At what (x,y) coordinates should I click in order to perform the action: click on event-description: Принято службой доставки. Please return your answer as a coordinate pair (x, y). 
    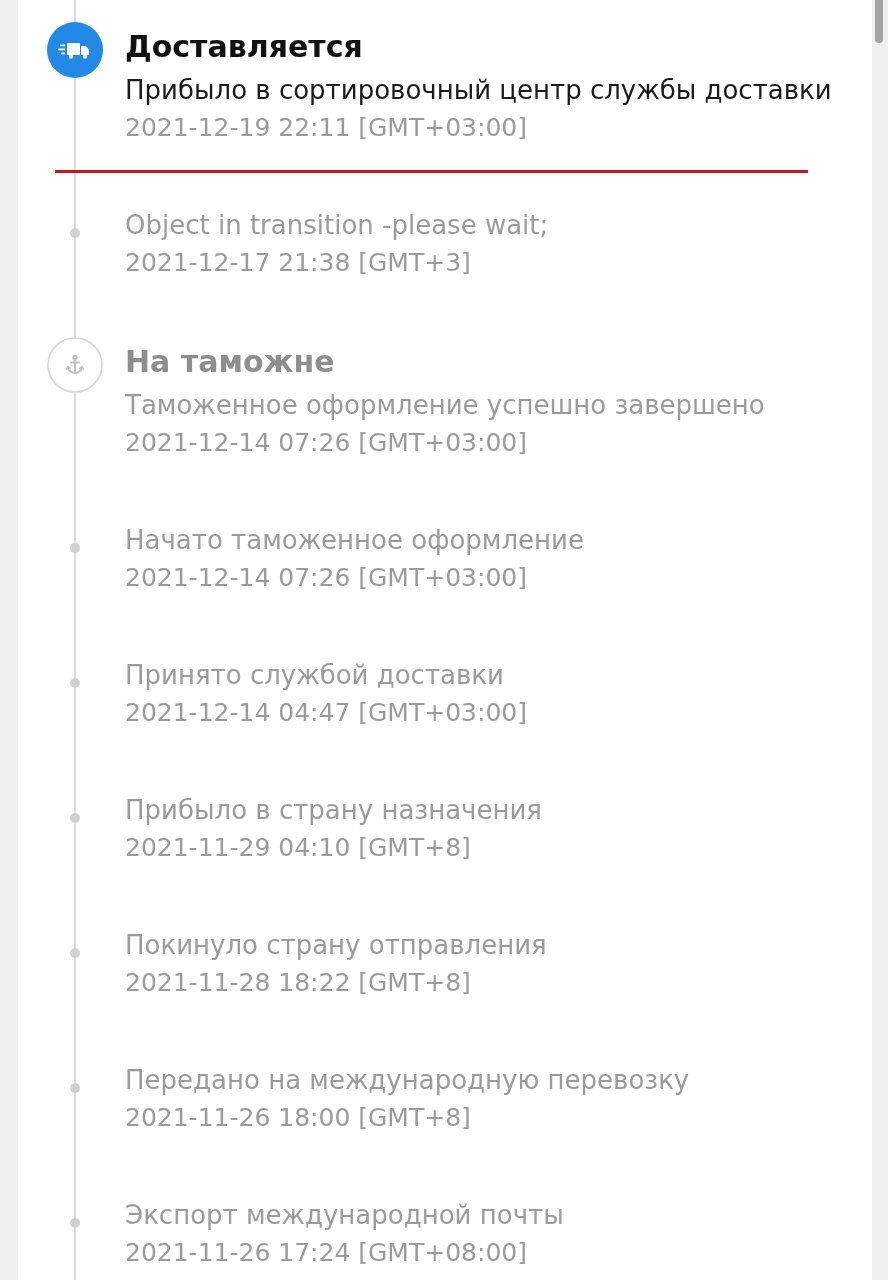
    Looking at the image, I should click on (315, 675).